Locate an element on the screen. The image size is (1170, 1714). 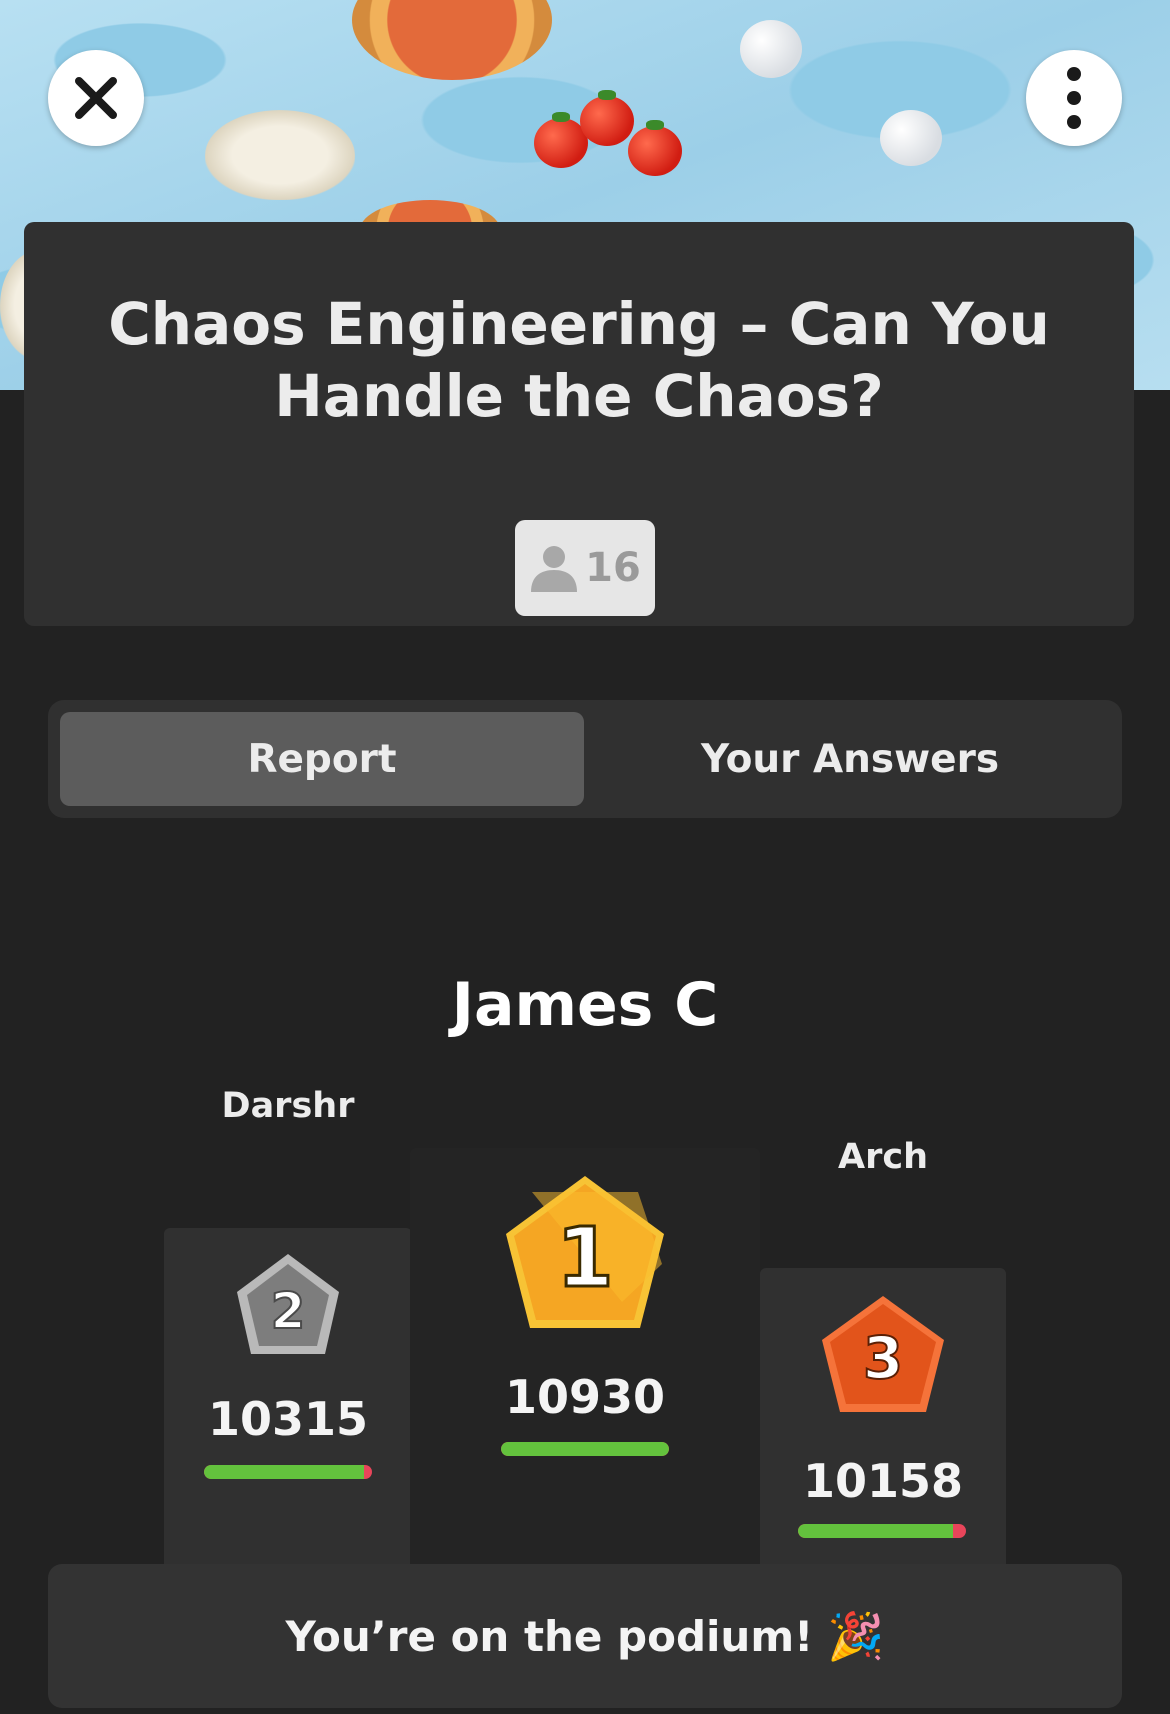
second-place-name: Darshr is located at coordinates (288, 1106).